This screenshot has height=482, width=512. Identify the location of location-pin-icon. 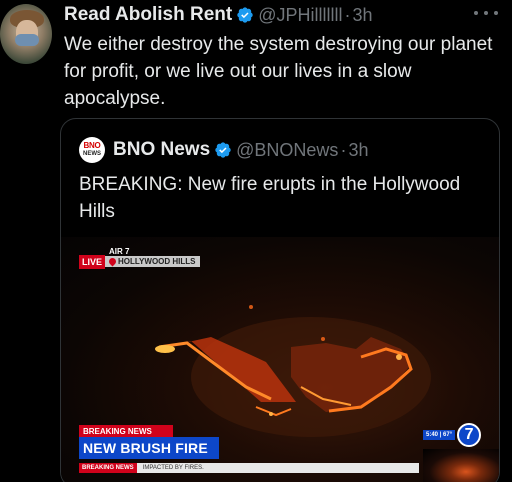
(112, 261).